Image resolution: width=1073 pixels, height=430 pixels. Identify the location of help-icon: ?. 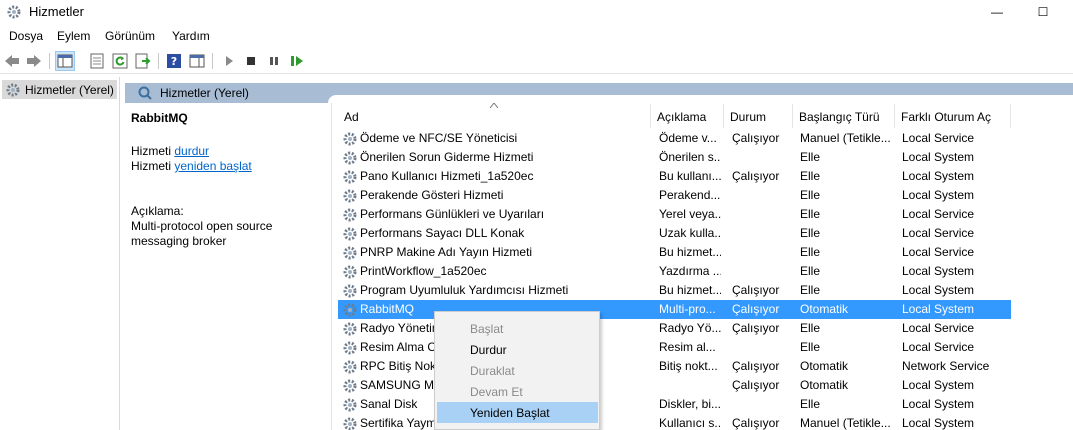
(174, 61).